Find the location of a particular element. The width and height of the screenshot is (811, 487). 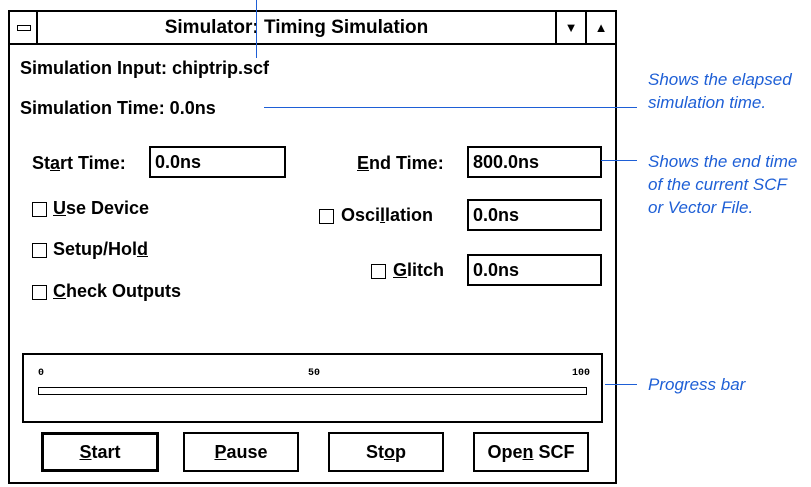

progress-group: 0 50 100 is located at coordinates (312, 388).